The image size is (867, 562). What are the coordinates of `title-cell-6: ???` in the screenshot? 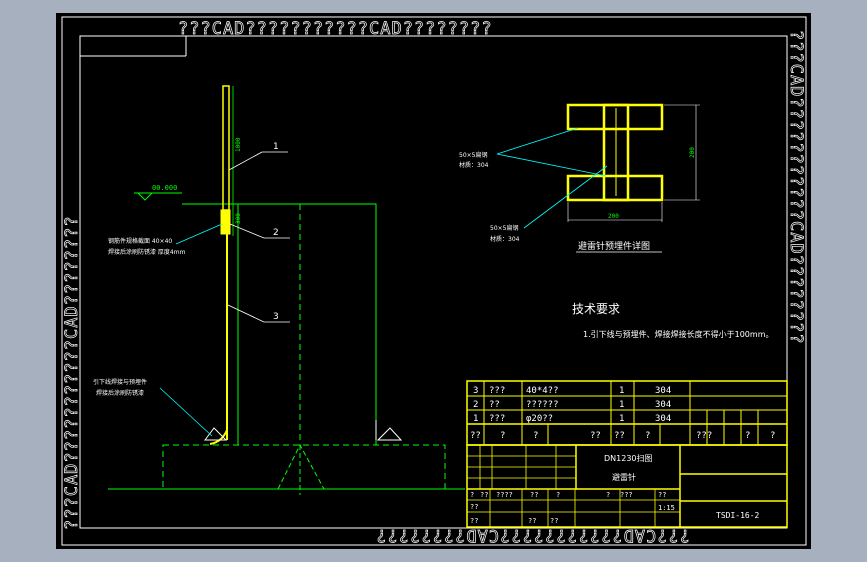 It's located at (626, 495).